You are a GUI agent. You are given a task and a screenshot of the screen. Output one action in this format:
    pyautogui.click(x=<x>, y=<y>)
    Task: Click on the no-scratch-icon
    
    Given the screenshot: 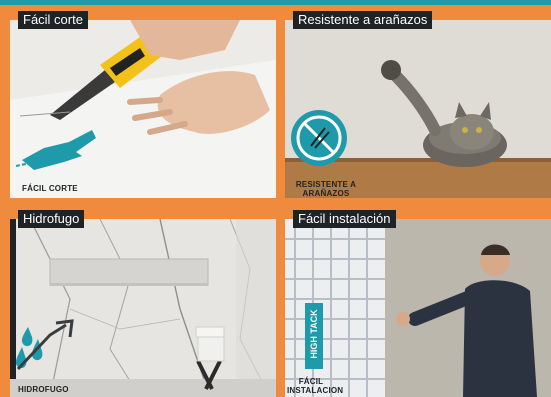 What is the action you would take?
    pyautogui.click(x=319, y=138)
    